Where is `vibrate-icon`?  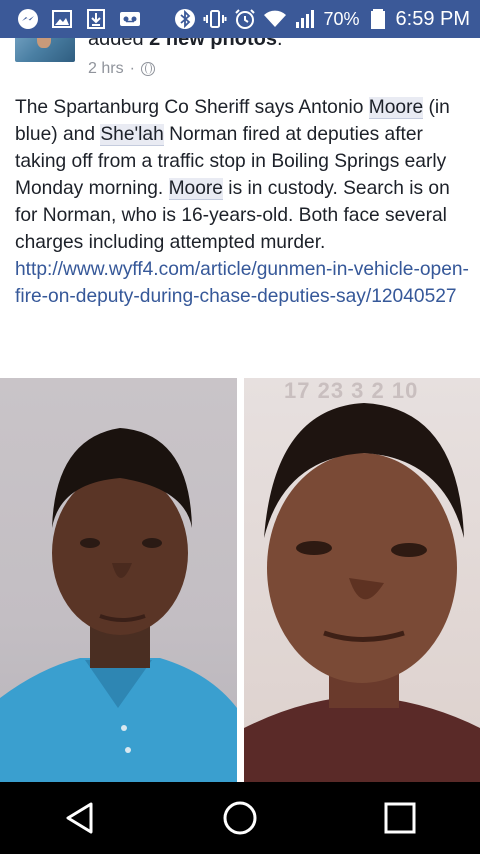 vibrate-icon is located at coordinates (215, 19).